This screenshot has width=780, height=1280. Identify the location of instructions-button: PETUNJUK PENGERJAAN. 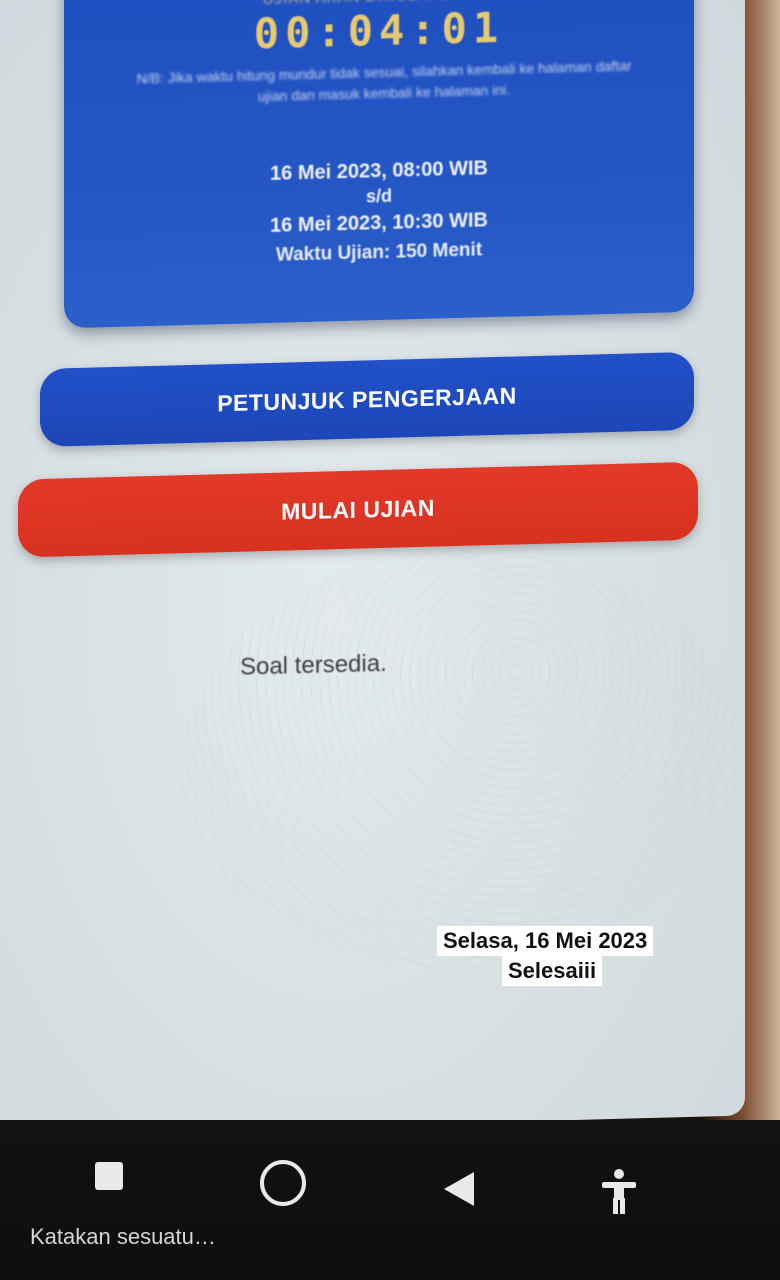
(367, 399).